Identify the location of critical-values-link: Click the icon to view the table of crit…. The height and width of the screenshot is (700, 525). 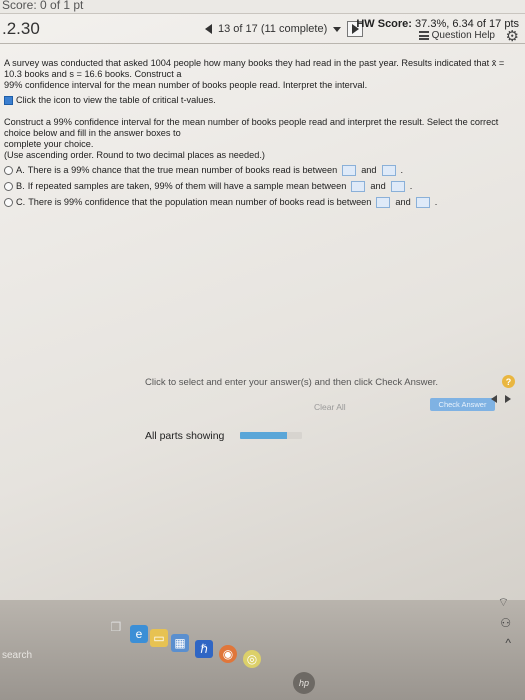
(261, 100).